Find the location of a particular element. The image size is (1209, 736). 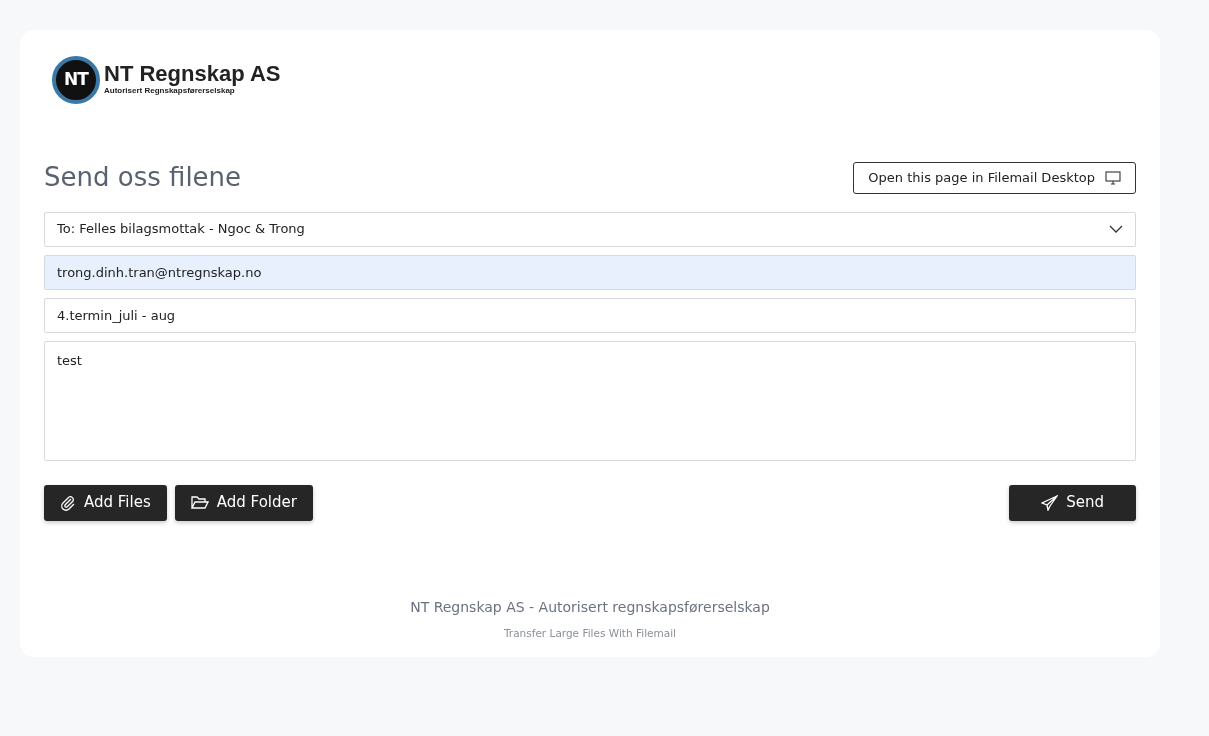

logo-tagline: Autorisert Regnskapsførerselskap is located at coordinates (170, 91).